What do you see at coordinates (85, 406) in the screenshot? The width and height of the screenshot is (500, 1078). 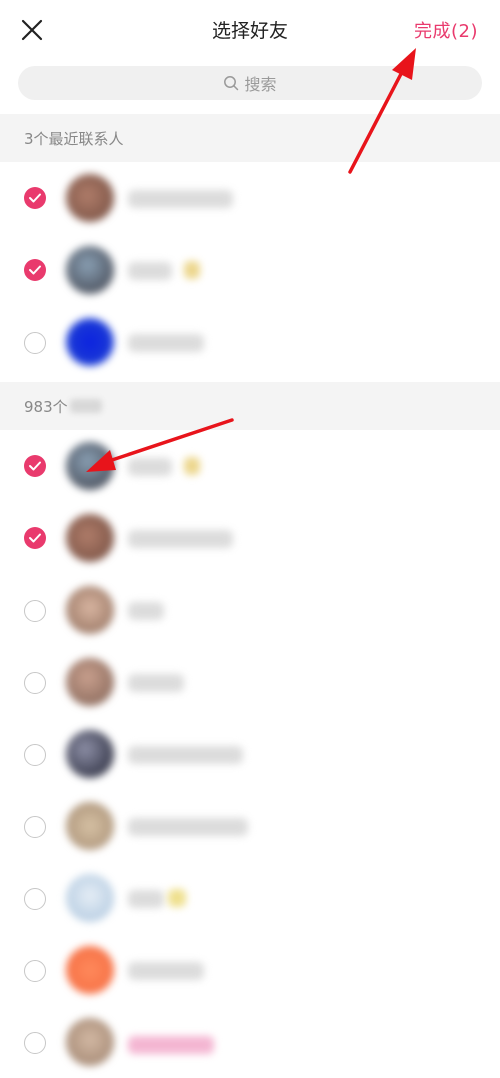 I see `blurred-text` at bounding box center [85, 406].